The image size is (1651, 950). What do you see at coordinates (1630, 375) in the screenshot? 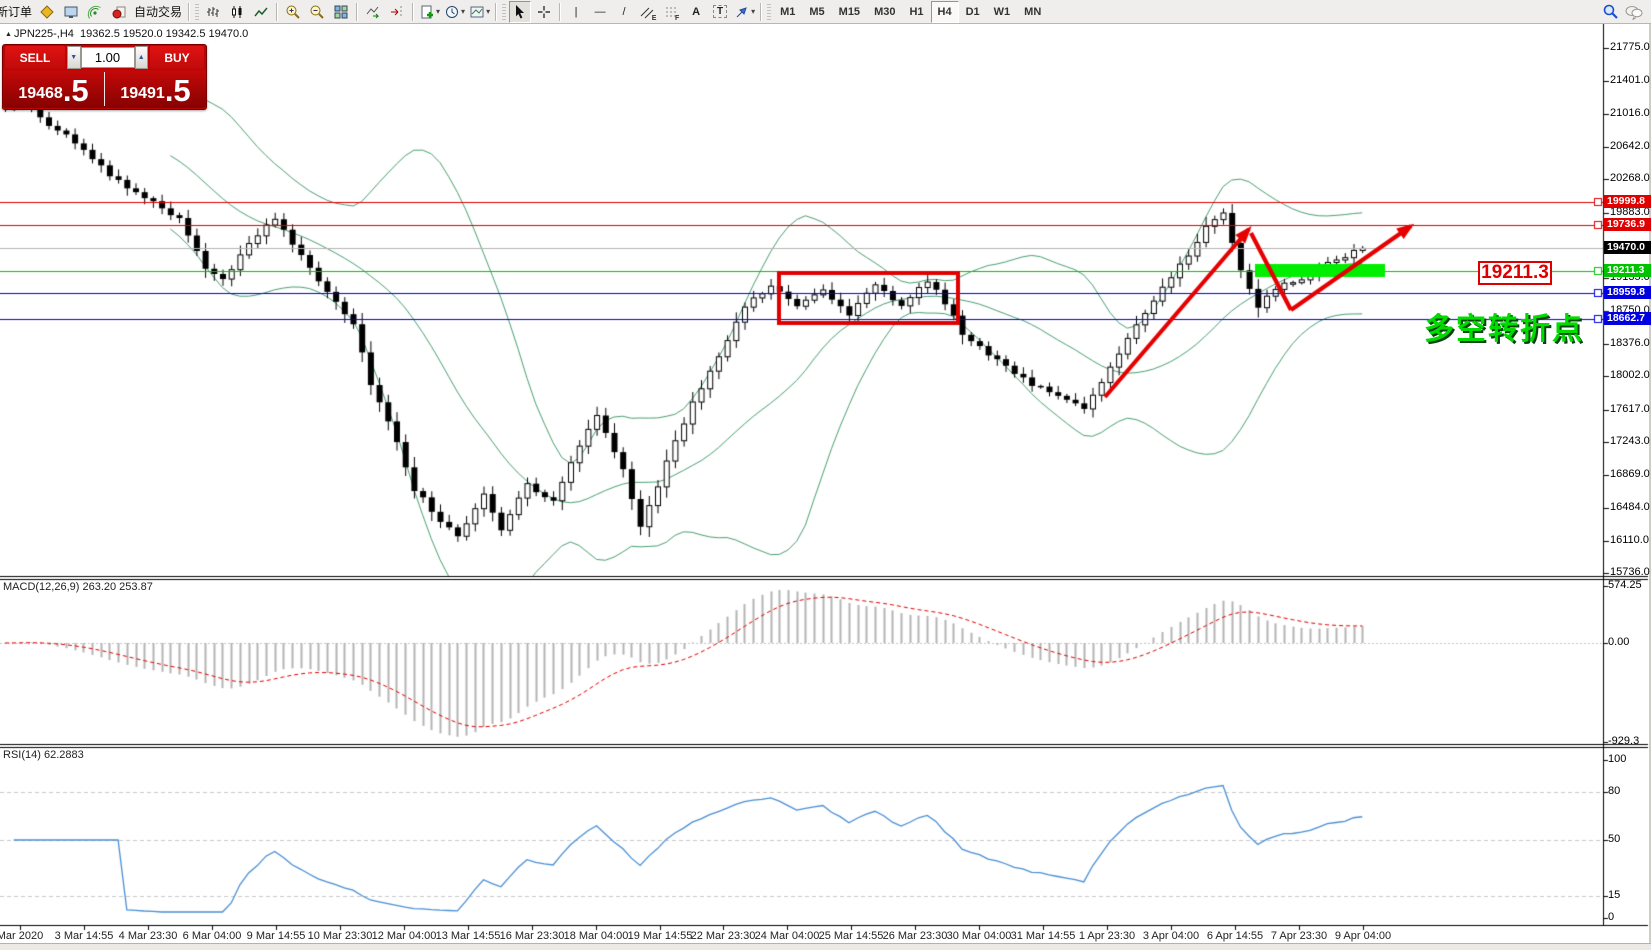
I see `price-axis-tick: 18002.0` at bounding box center [1630, 375].